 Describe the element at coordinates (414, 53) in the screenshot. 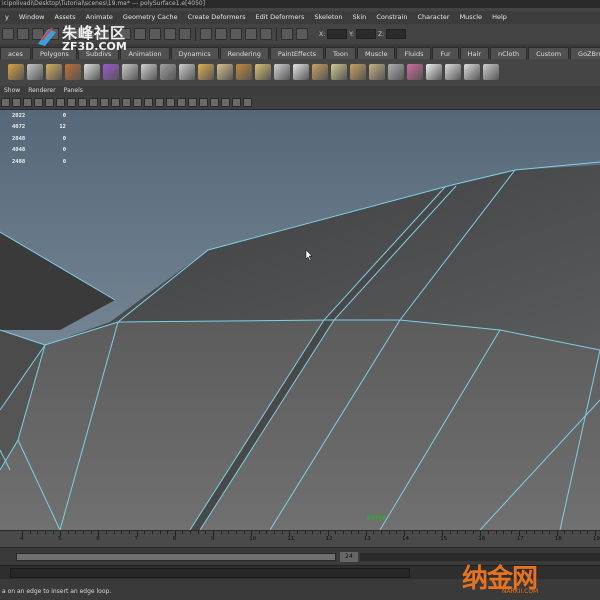

I see `shelf-tab-fluids: Fluids` at that location.